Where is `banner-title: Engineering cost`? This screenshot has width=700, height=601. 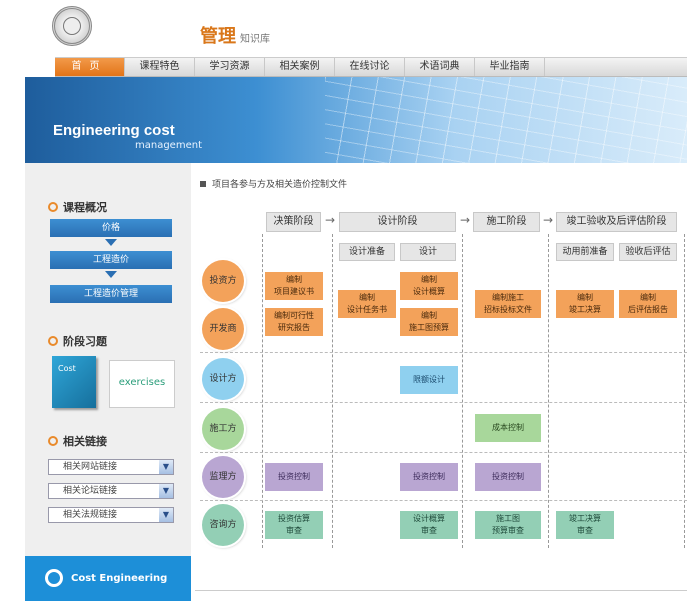
banner-title: Engineering cost is located at coordinates (114, 130).